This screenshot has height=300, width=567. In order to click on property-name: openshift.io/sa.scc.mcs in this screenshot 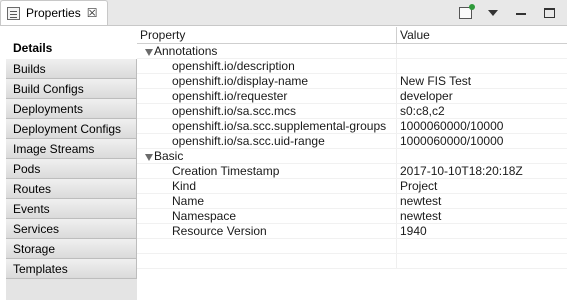, I will do `click(267, 111)`.